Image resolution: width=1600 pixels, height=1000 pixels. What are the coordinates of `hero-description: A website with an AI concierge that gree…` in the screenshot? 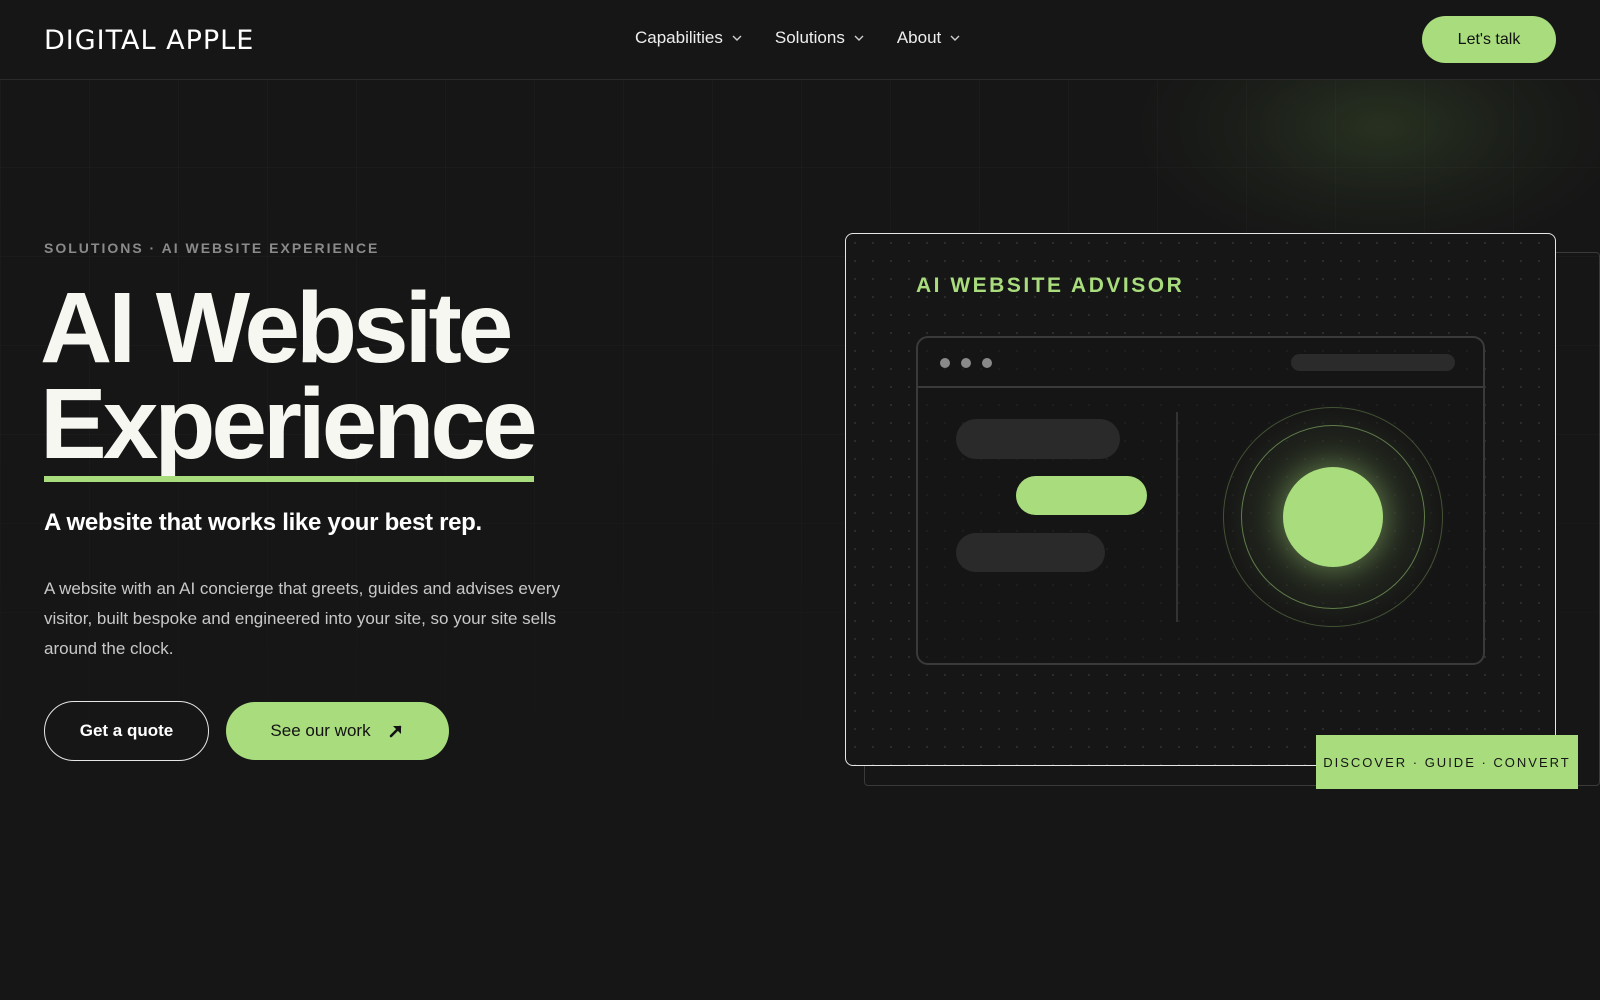 It's located at (302, 618).